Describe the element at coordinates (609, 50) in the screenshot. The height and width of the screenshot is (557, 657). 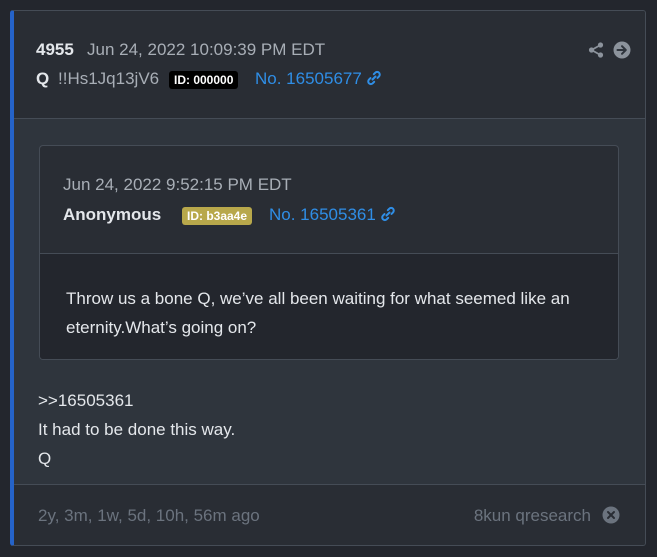
I see `post-actions` at that location.